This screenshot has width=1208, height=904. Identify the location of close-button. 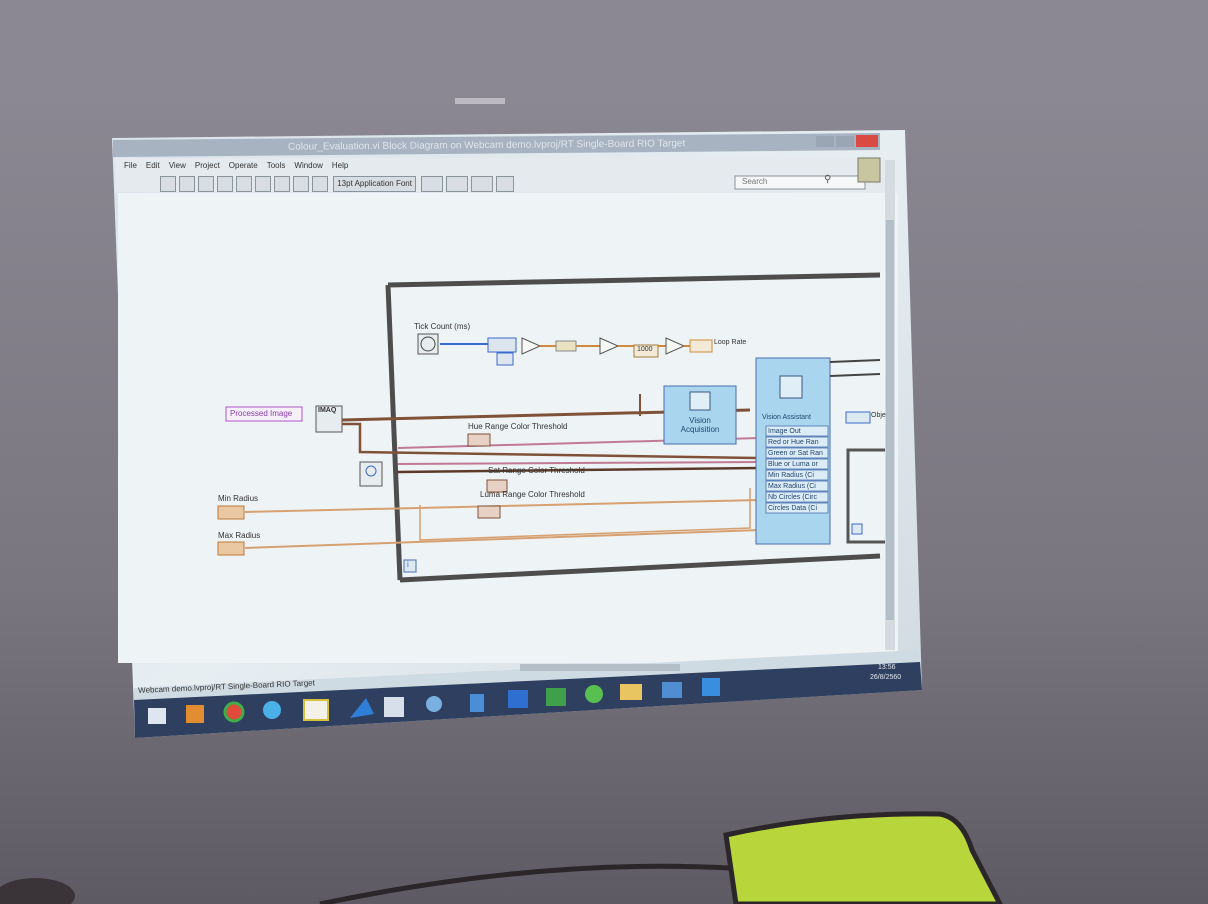
(867, 141).